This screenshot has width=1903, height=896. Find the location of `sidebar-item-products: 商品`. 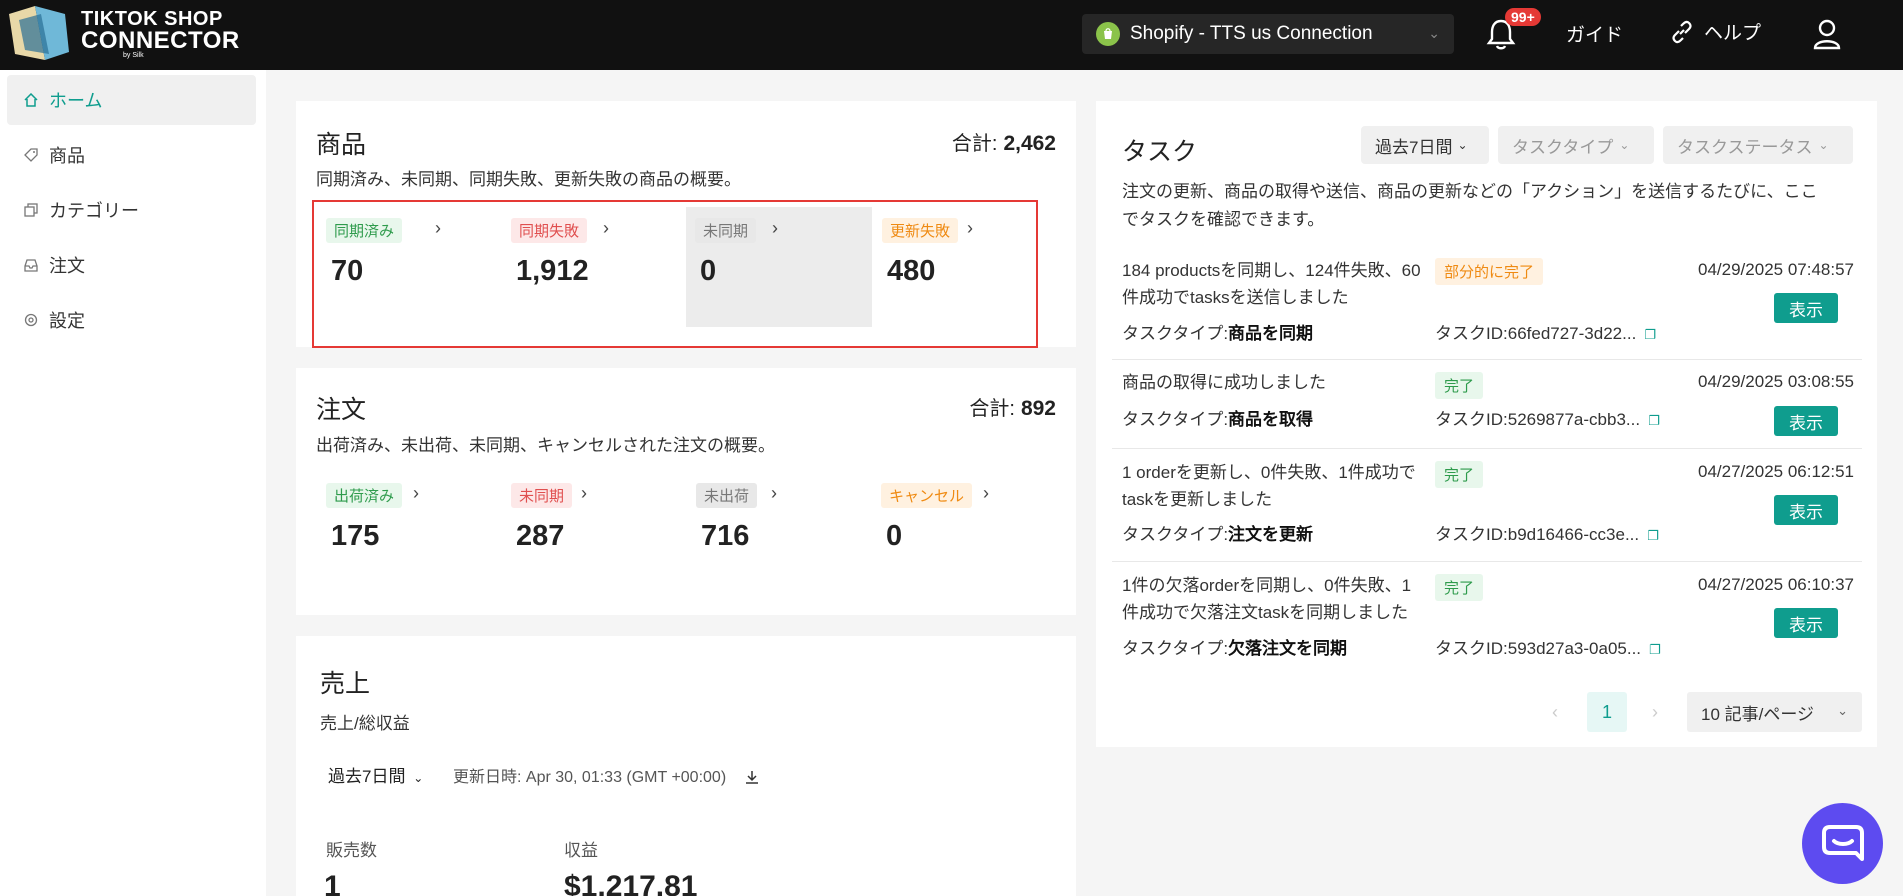

sidebar-item-products: 商品 is located at coordinates (131, 155).